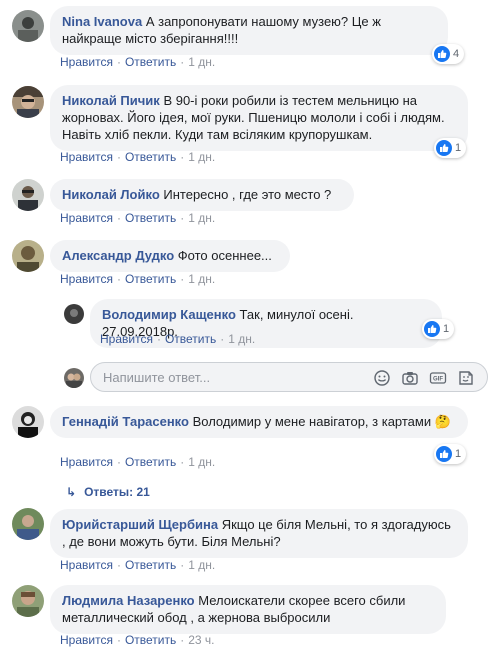 This screenshot has width=502, height=655. What do you see at coordinates (118, 255) in the screenshot?
I see `comment-author: Александр Дудко` at bounding box center [118, 255].